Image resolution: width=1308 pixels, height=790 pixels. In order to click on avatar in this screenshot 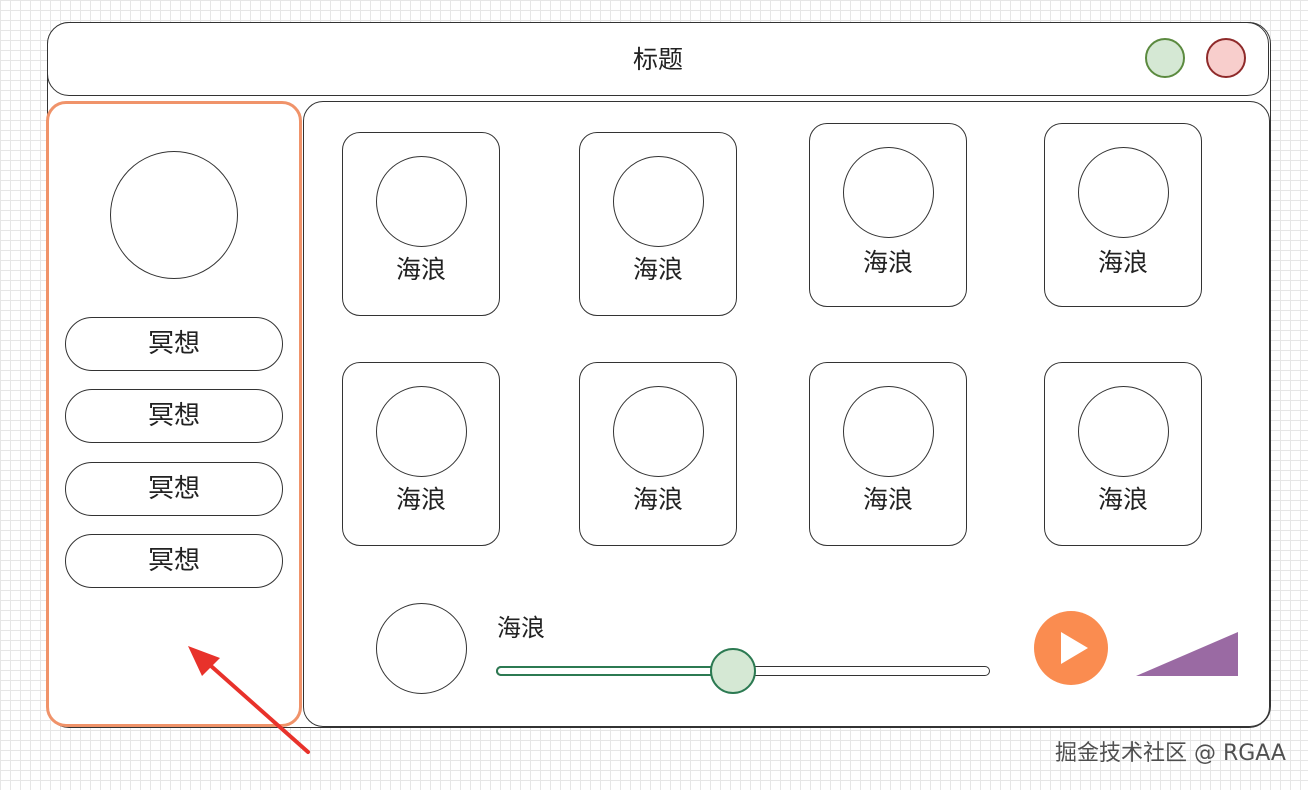, I will do `click(174, 215)`.